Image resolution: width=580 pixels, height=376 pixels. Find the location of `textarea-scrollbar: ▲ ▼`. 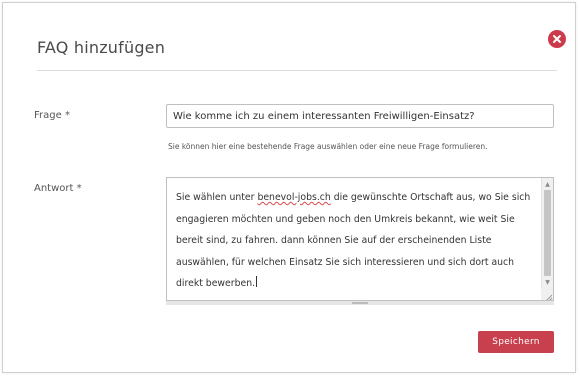

textarea-scrollbar: ▲ ▼ is located at coordinates (547, 233).